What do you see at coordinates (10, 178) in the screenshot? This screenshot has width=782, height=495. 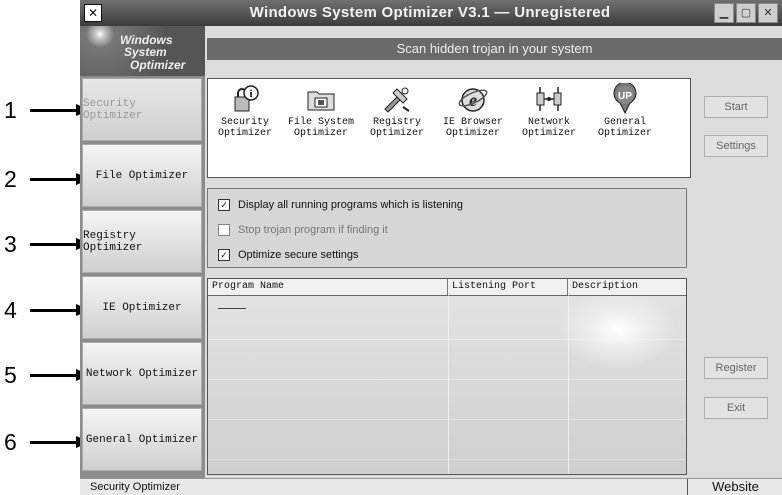 I see `callout-number: 2` at bounding box center [10, 178].